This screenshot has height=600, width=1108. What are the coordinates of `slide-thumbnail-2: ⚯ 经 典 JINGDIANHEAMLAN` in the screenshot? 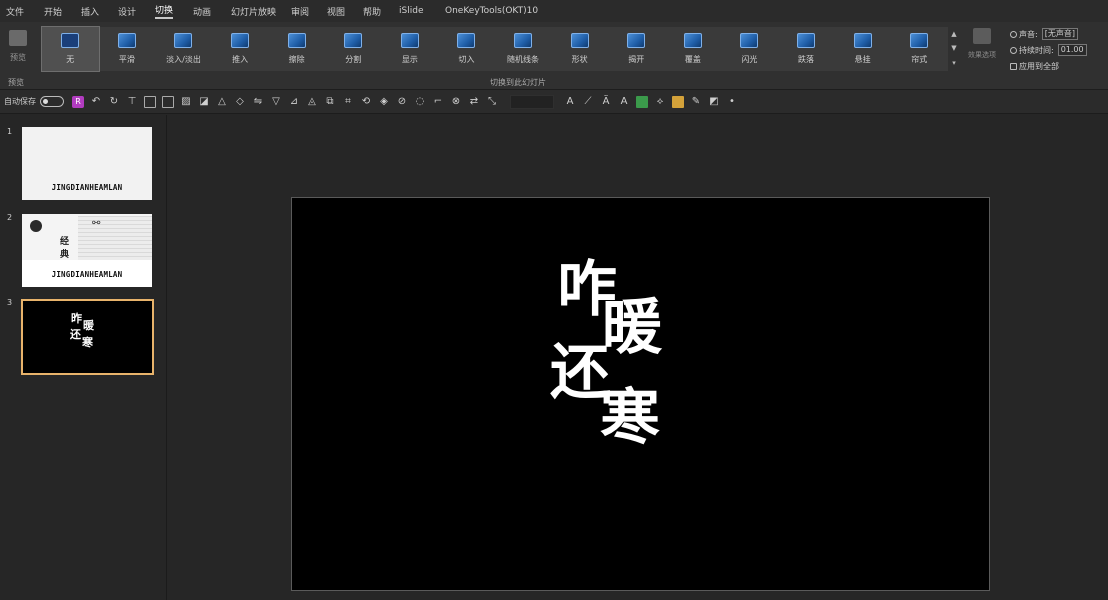 It's located at (87, 250).